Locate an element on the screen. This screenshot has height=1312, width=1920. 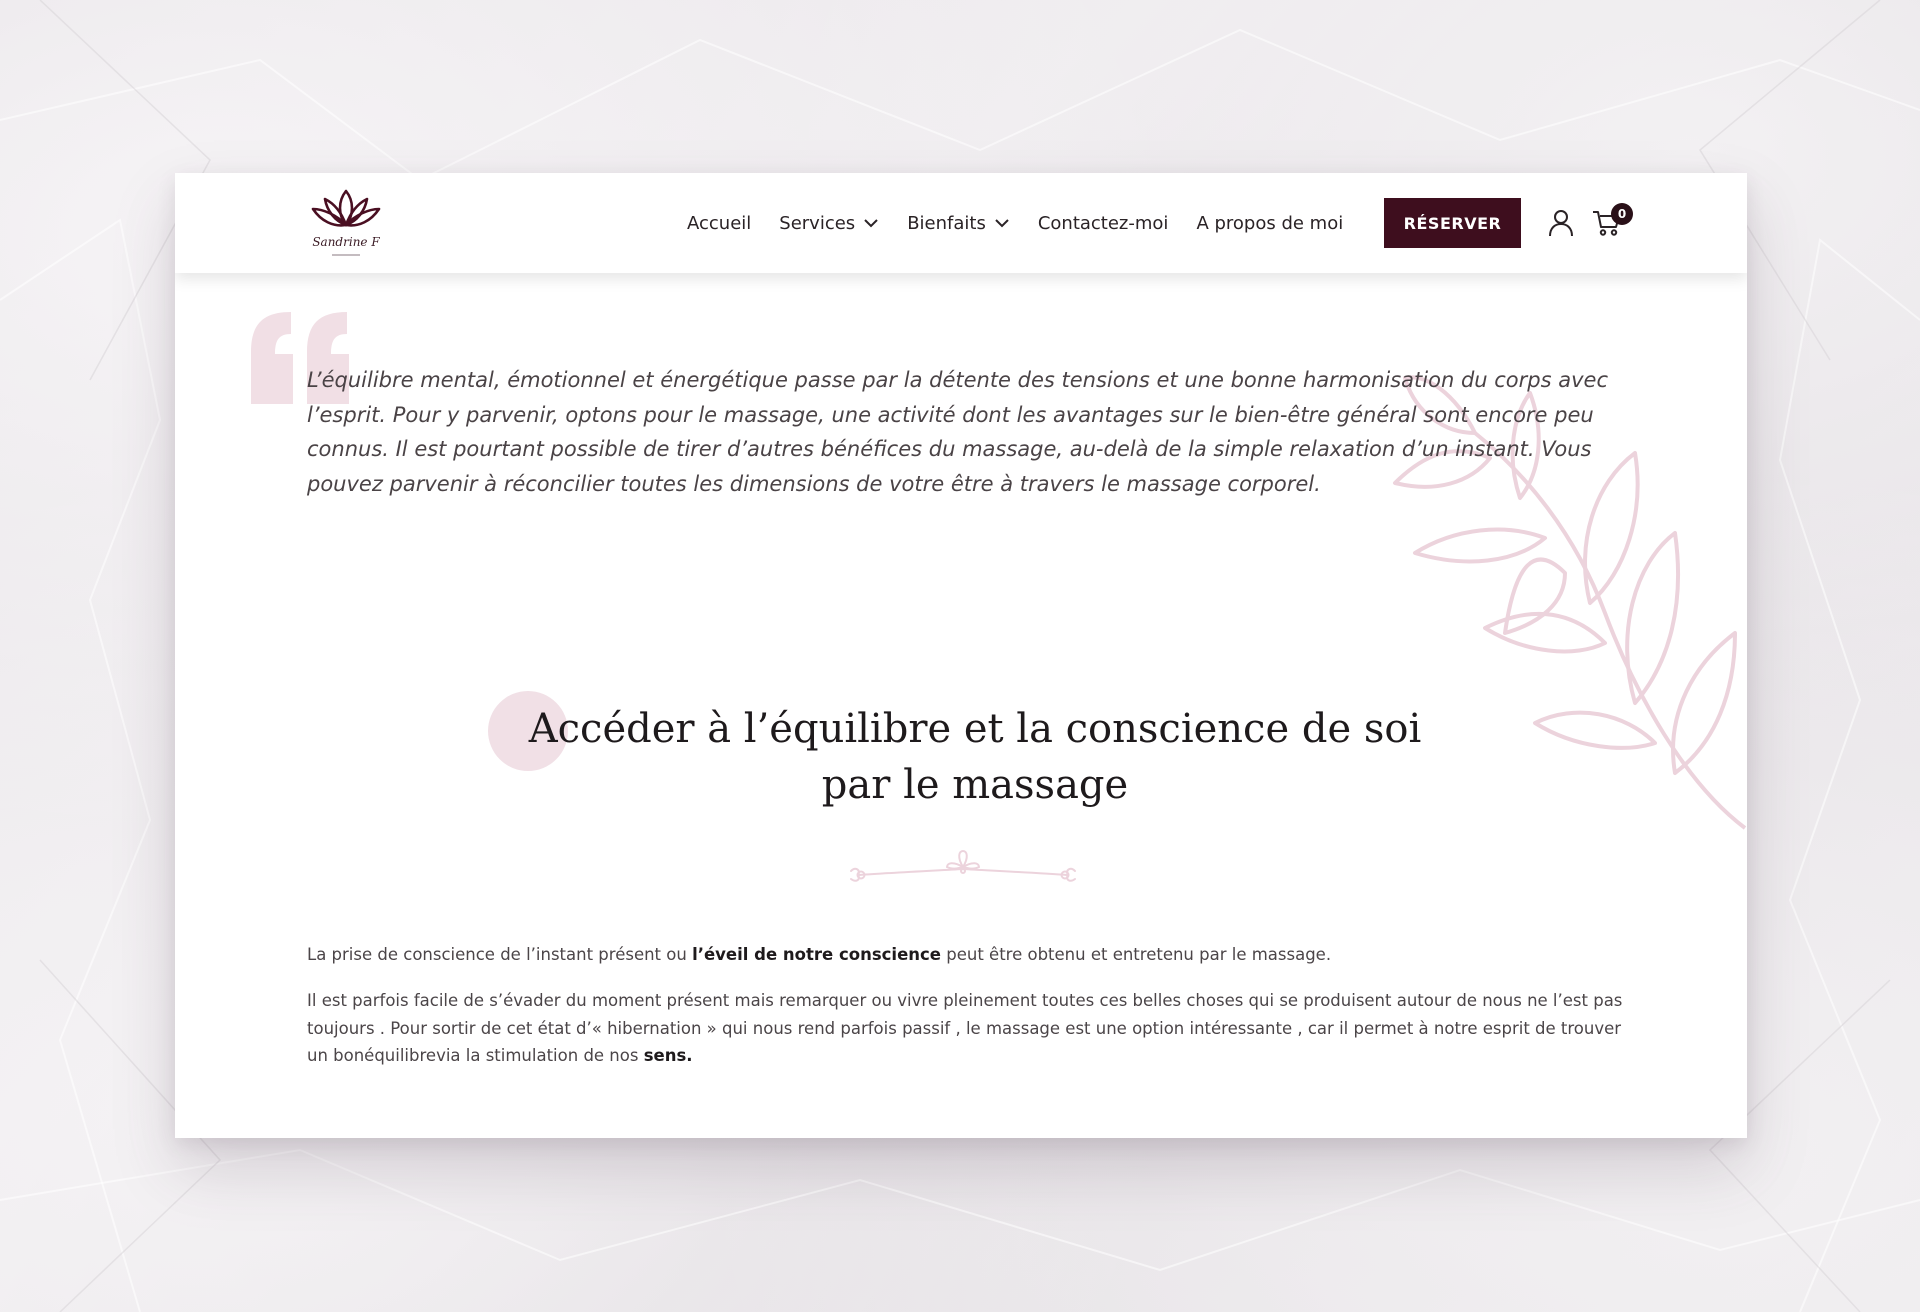
lotus-logo-icon: Sandrine F is located at coordinates (346, 224).